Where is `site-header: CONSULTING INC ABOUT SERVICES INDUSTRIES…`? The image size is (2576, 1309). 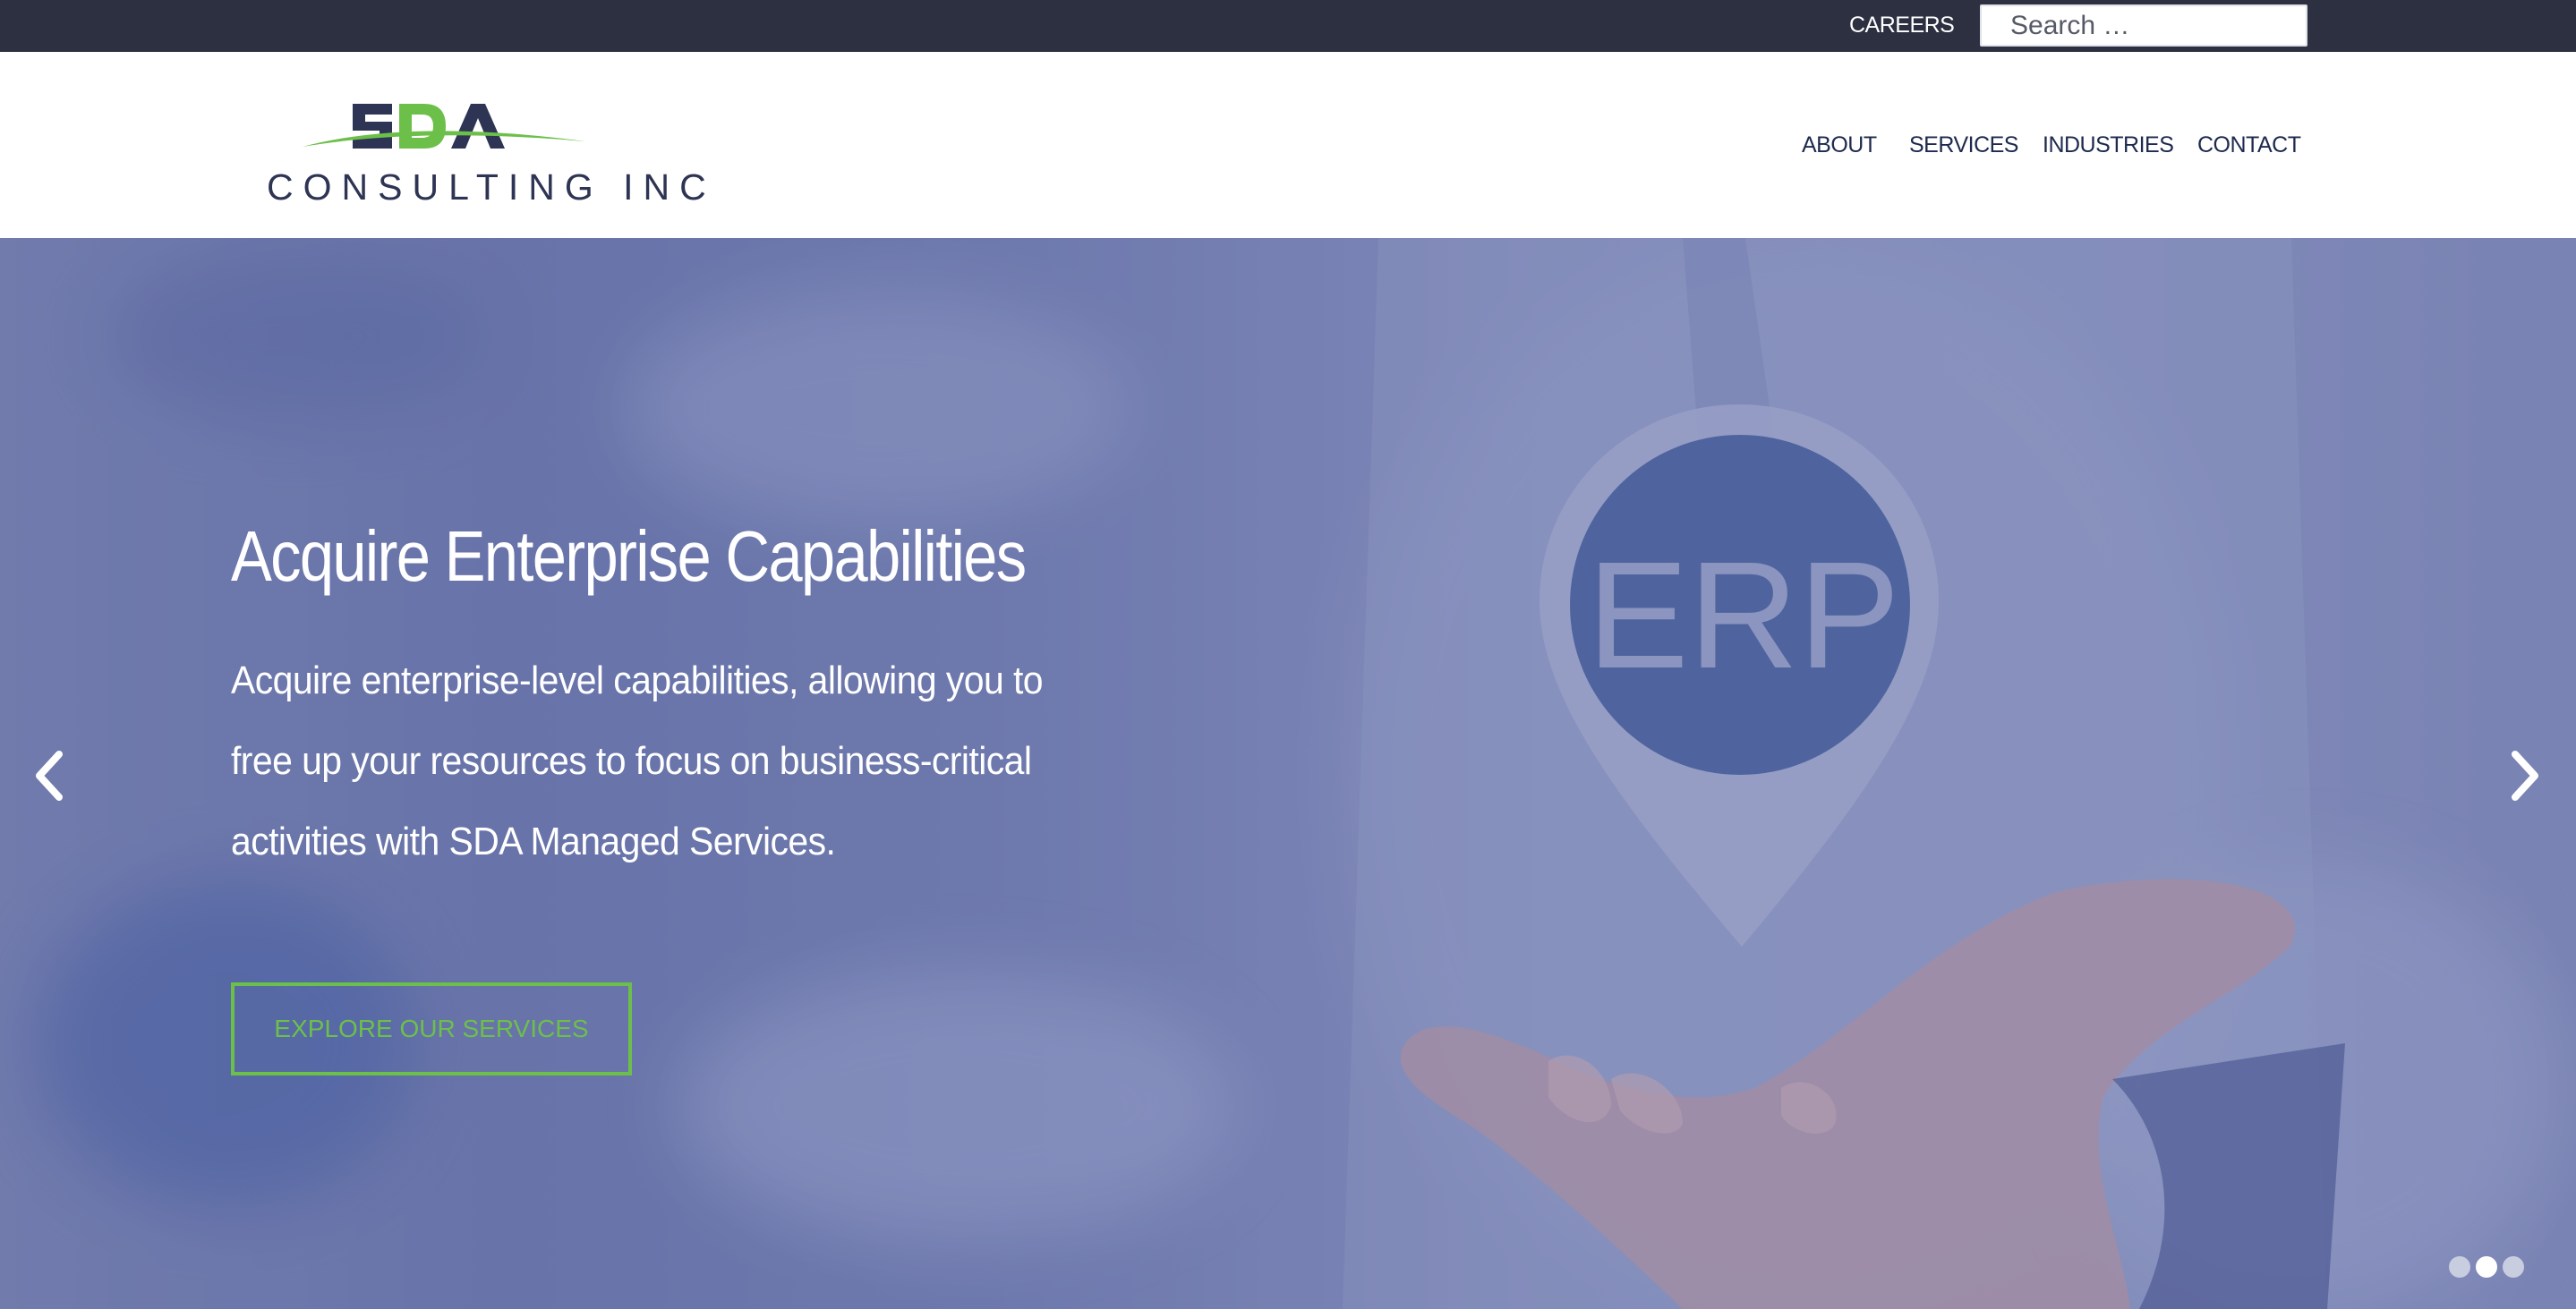 site-header: CONSULTING INC ABOUT SERVICES INDUSTRIES… is located at coordinates (1288, 145).